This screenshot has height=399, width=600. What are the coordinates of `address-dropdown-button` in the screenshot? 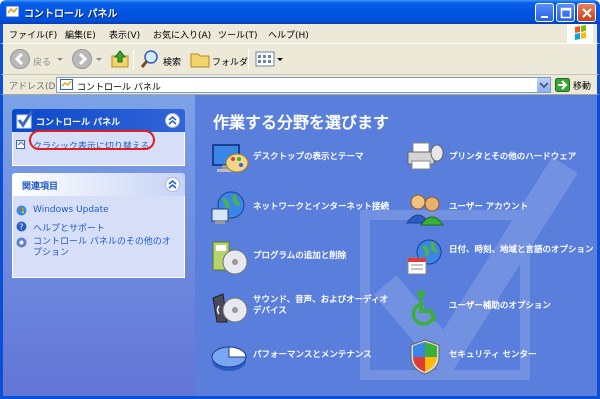 It's located at (543, 85).